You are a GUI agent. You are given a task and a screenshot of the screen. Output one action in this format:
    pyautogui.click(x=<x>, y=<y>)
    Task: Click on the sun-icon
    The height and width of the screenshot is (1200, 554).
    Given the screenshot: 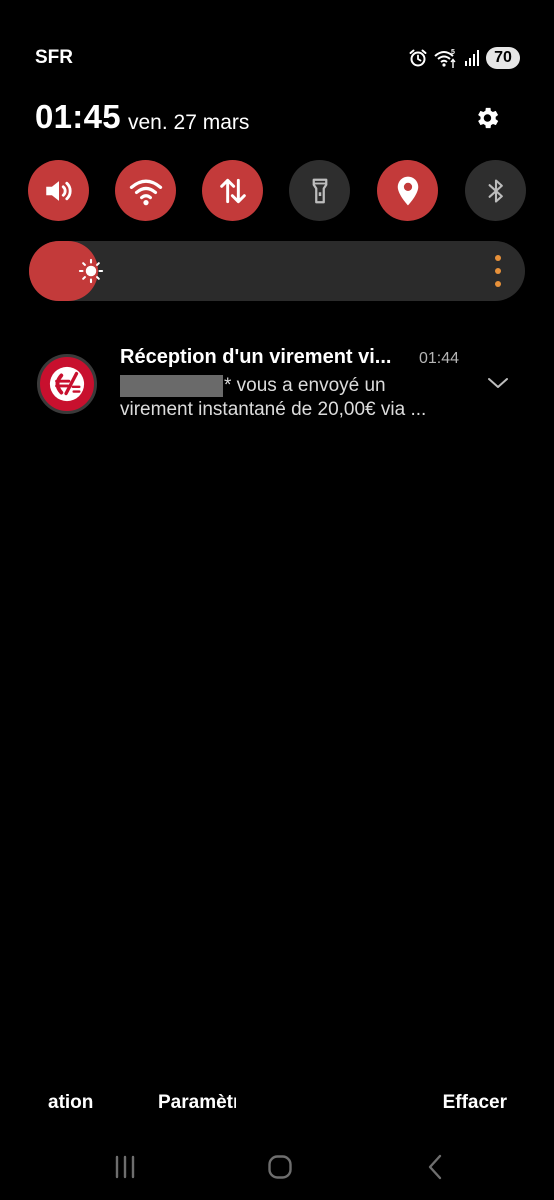 What is the action you would take?
    pyautogui.click(x=91, y=271)
    